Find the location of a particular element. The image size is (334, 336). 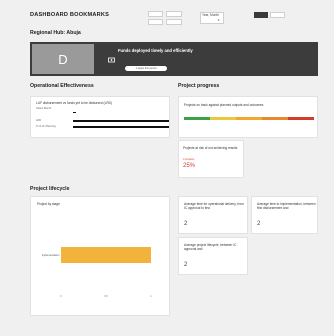

avatar: D is located at coordinates (63, 59).